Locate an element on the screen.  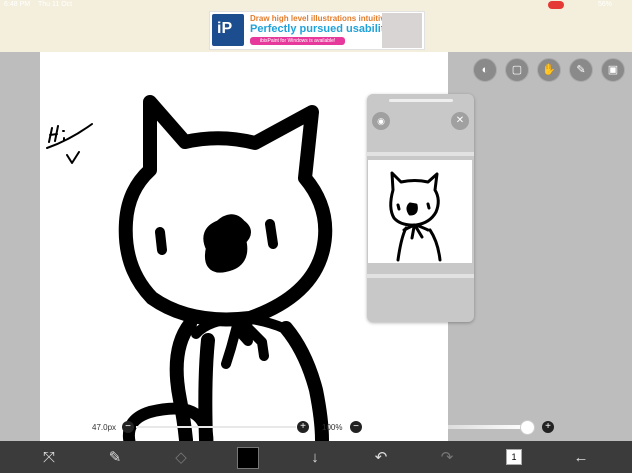
current-color-swatch is located at coordinates (248, 458).